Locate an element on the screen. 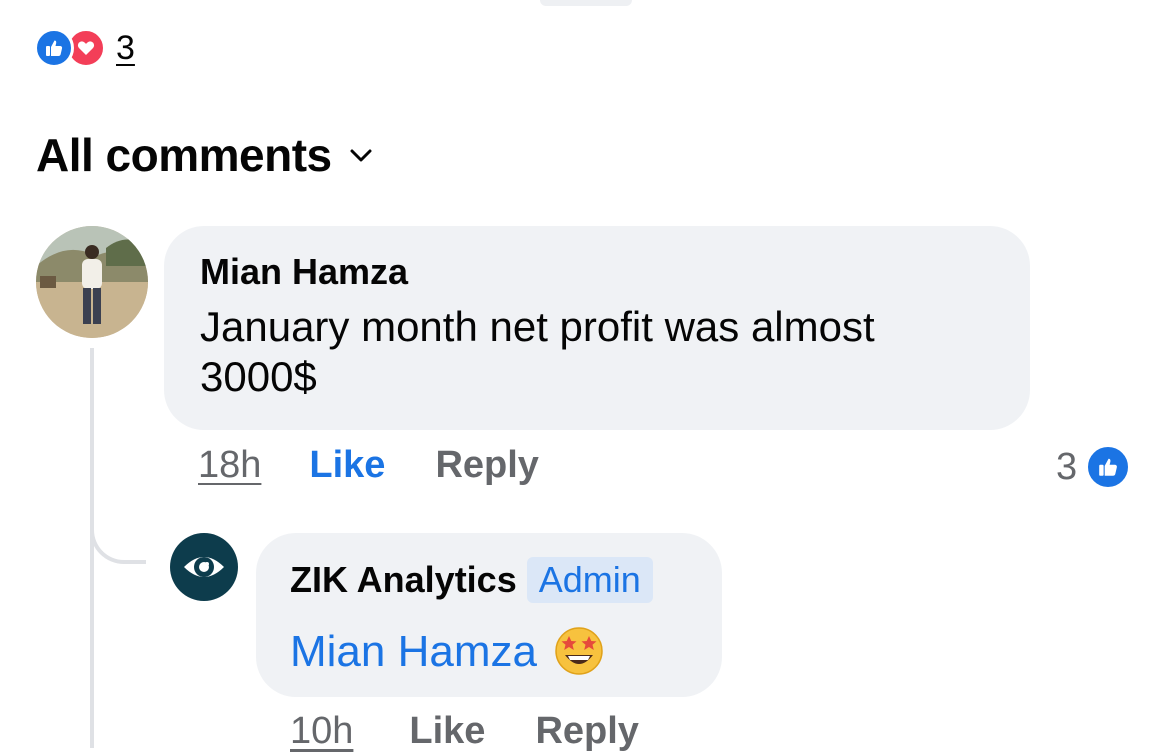 Image resolution: width=1172 pixels, height=753 pixels. eye-logo-icon is located at coordinates (204, 567).